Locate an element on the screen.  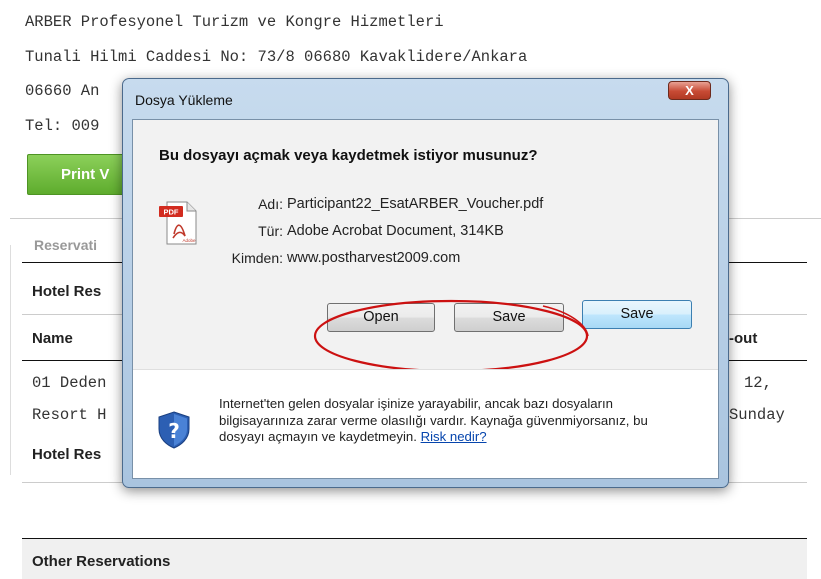
name-column-header: Name is located at coordinates (52, 338).